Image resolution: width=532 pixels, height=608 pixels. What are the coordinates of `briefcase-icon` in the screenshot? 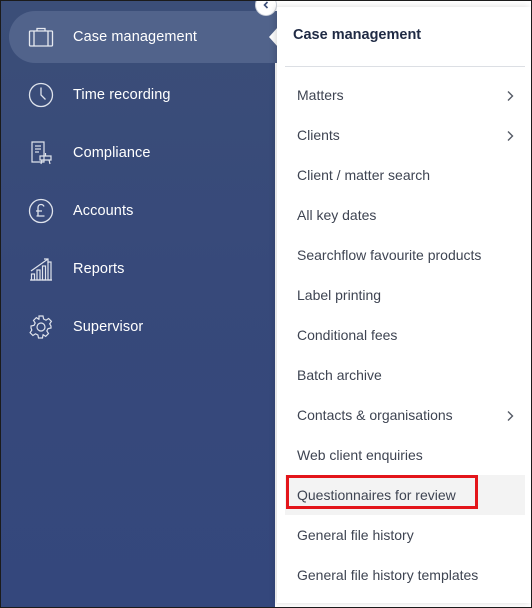 It's located at (41, 37).